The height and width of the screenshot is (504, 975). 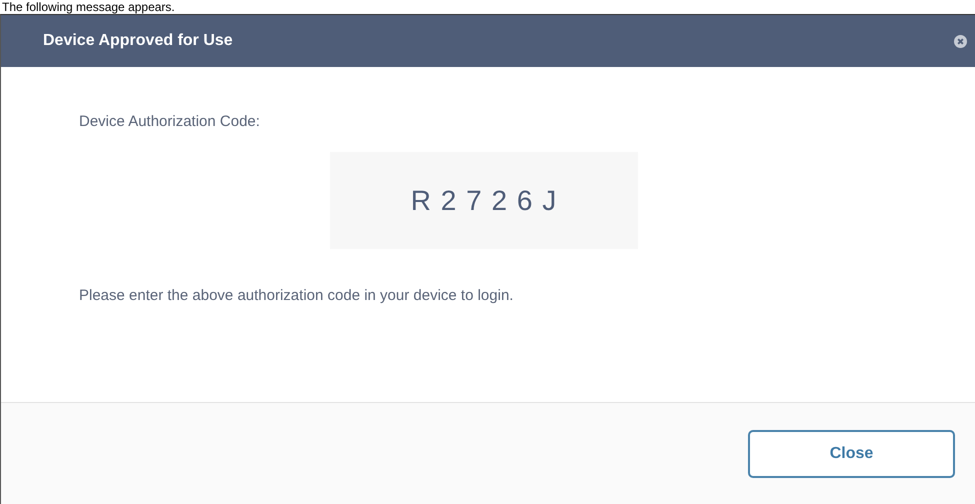 I want to click on code-label: Device Authorization Code:, so click(x=170, y=121).